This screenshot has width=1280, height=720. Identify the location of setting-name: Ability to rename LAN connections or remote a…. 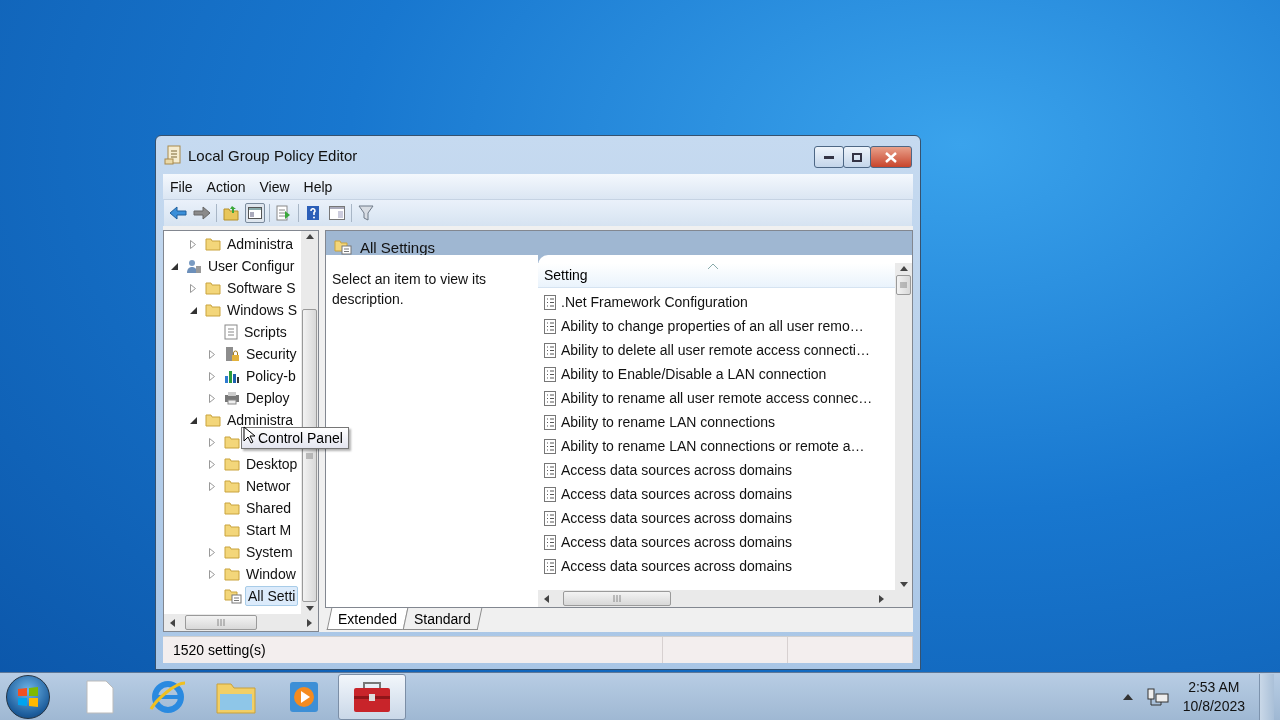
(713, 446).